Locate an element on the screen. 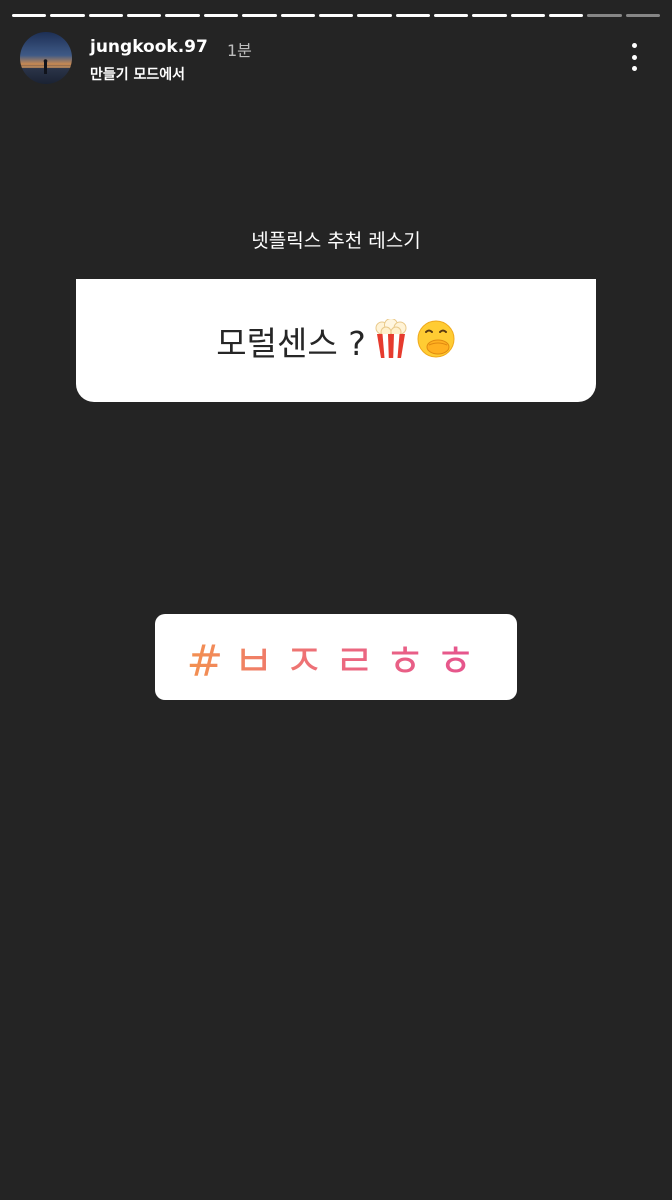 This screenshot has height=1200, width=672. hashtag-sticker: #ㅂㅈㄹㅎㅎ is located at coordinates (336, 657).